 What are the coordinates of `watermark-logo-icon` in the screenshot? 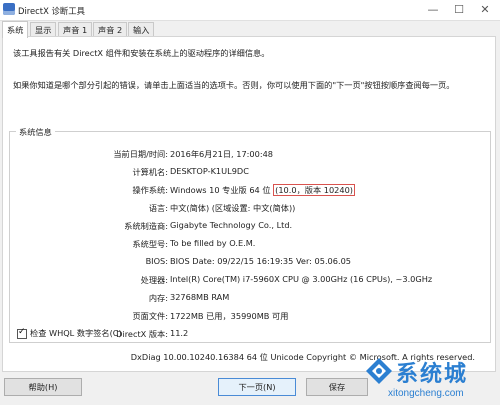 It's located at (379, 371).